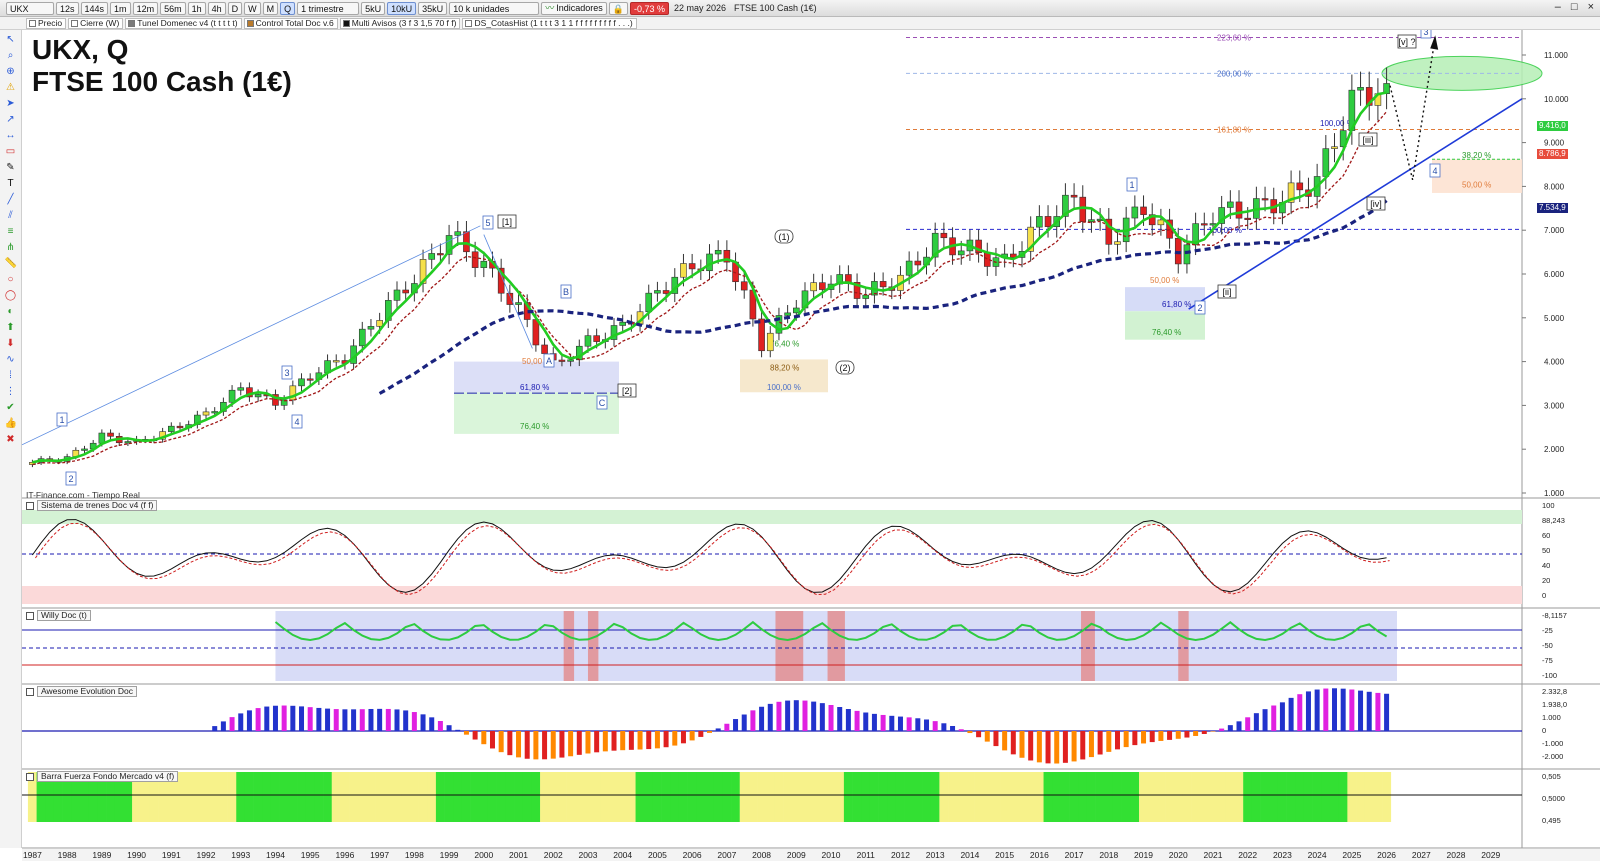 This screenshot has width=1600, height=861. What do you see at coordinates (1591, 7) in the screenshot?
I see `close-icon: ×` at bounding box center [1591, 7].